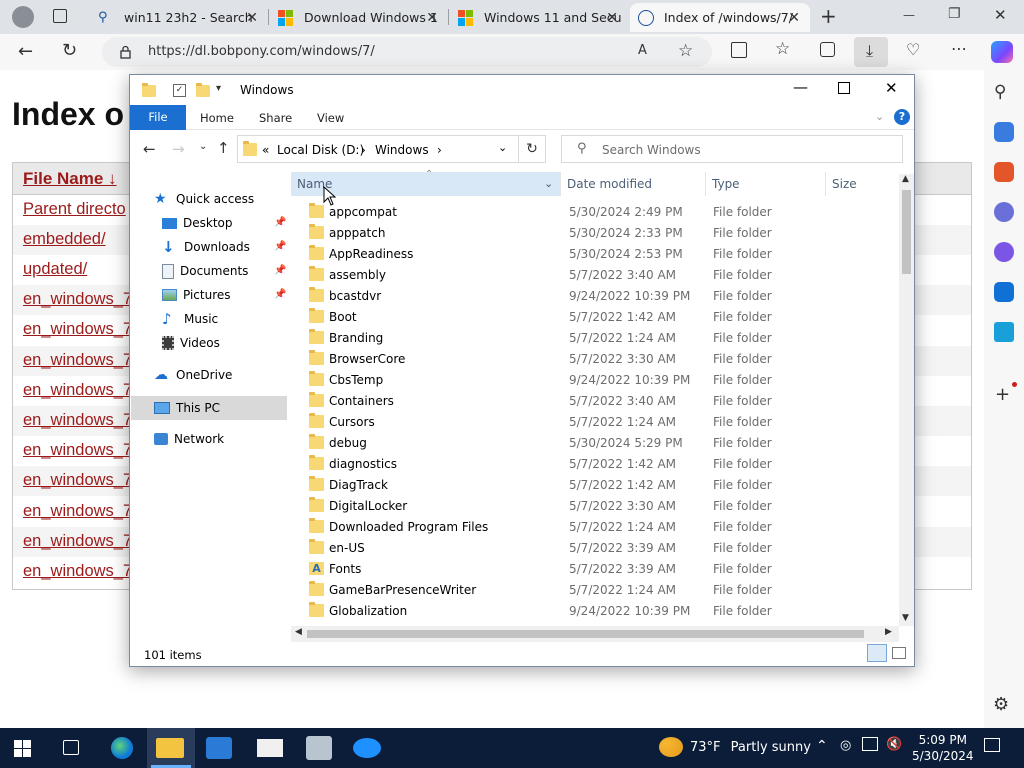  I want to click on games-icon, so click(1004, 212).